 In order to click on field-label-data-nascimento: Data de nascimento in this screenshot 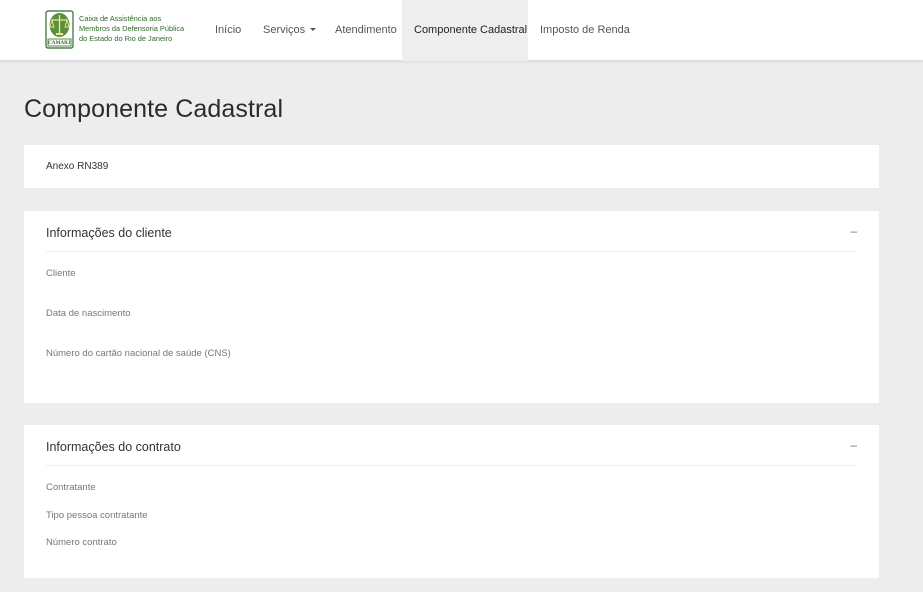, I will do `click(88, 313)`.